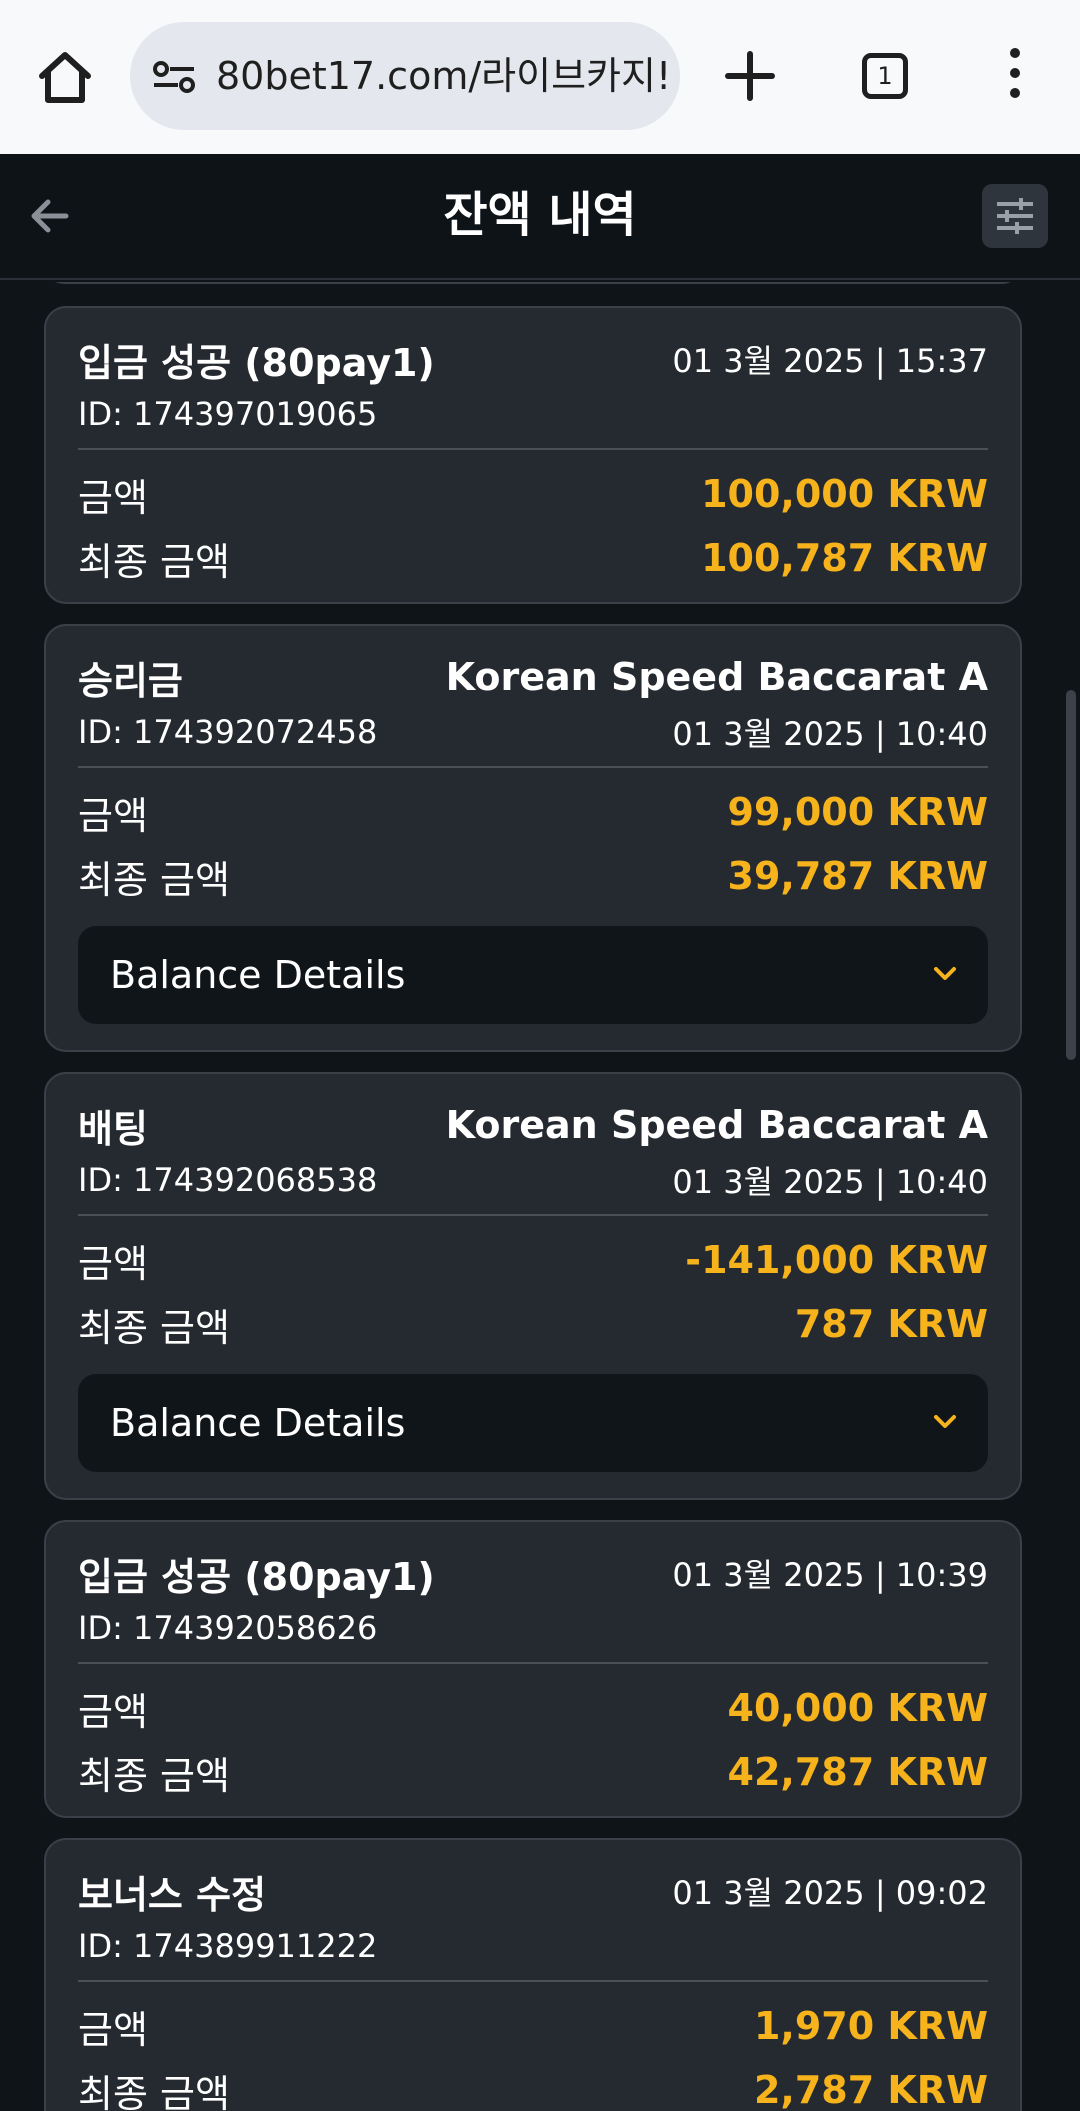 This screenshot has height=2111, width=1080. Describe the element at coordinates (836, 1260) in the screenshot. I see `amount-value: -141,000 KRW` at that location.